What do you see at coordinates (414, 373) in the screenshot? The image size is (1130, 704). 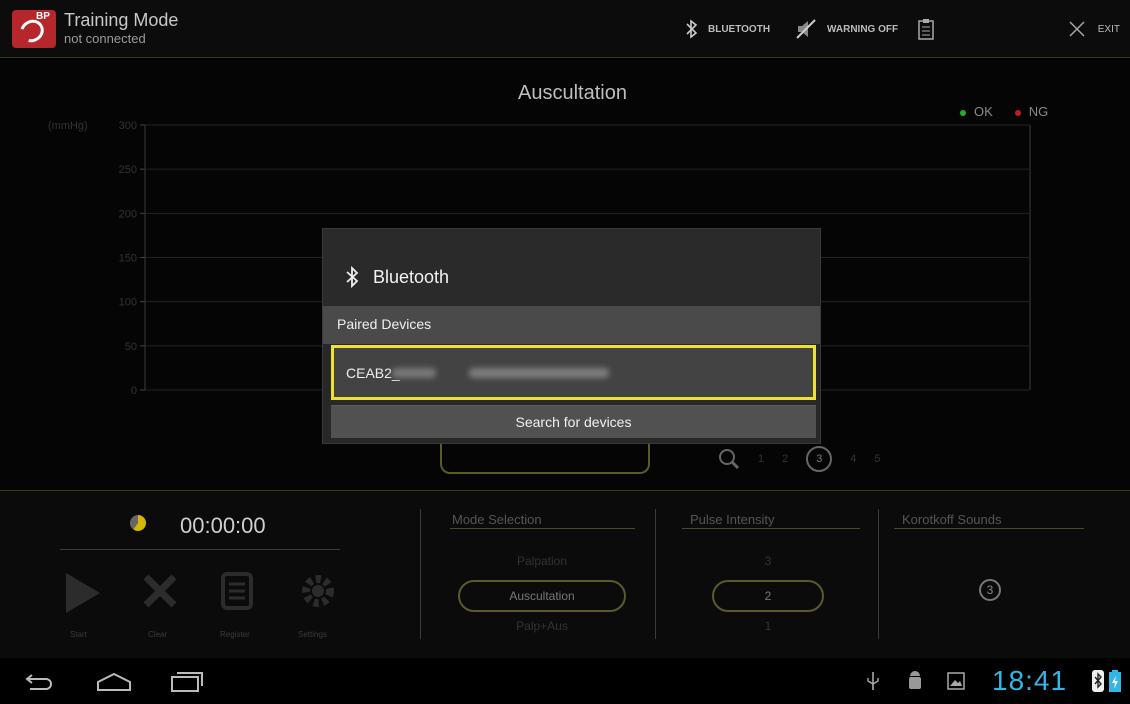 I see `device-id-redacted` at bounding box center [414, 373].